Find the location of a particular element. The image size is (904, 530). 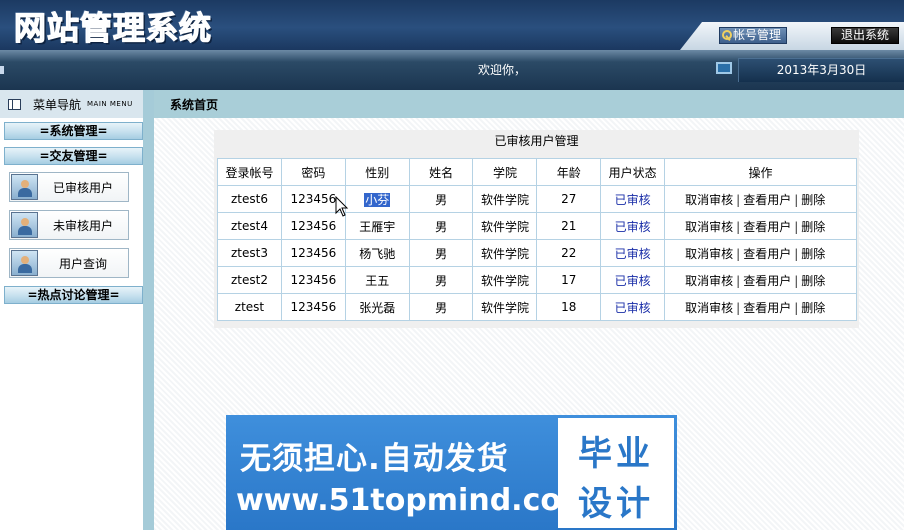

cell-account-text: ztest3 is located at coordinates (249, 253).